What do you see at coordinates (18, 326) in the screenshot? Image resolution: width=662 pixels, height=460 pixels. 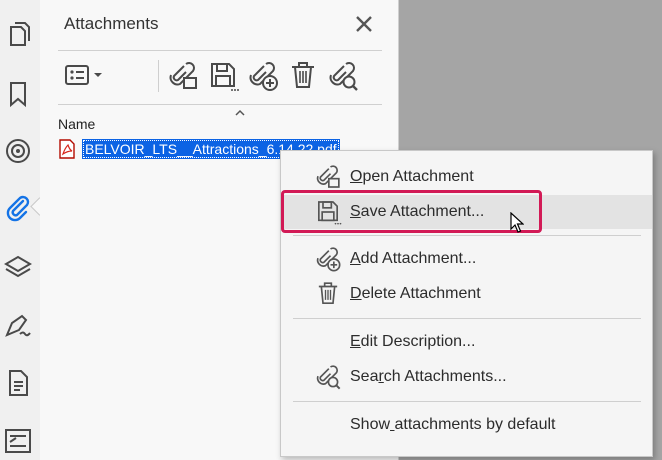 I see `signature-icon` at bounding box center [18, 326].